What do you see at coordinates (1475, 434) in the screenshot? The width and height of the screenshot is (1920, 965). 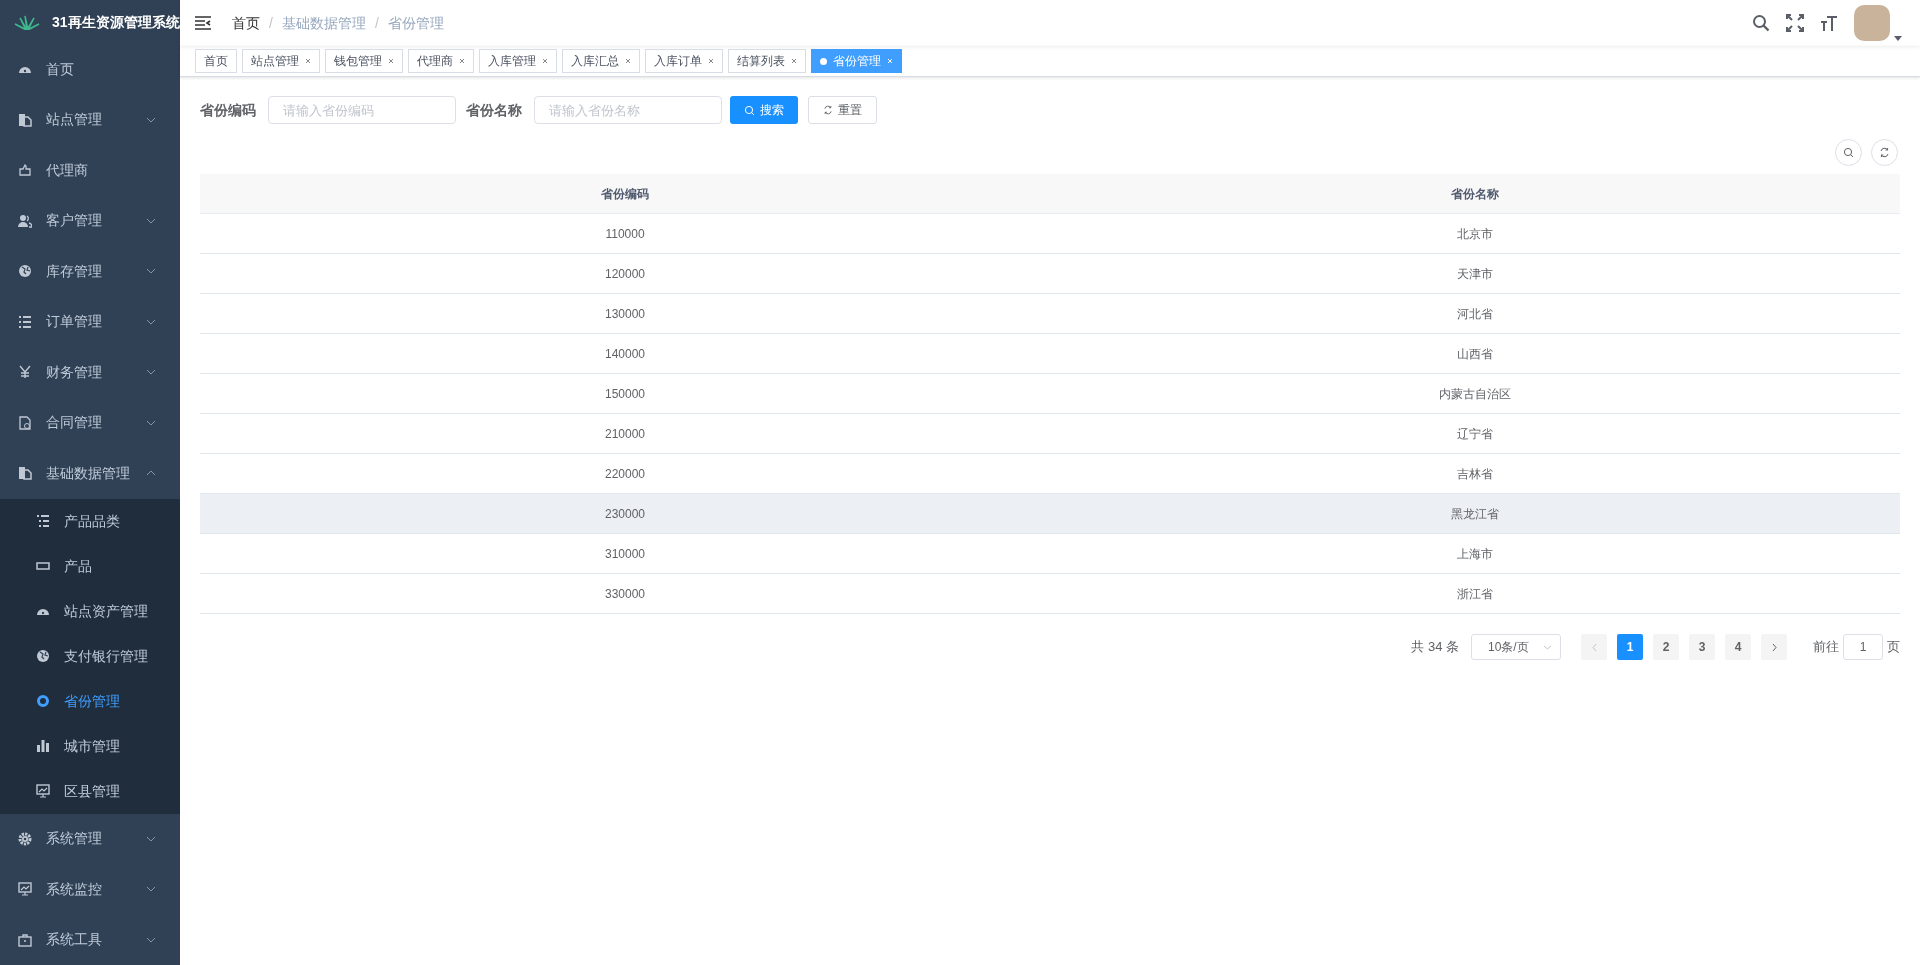 I see `table-cell-text: 辽宁省` at bounding box center [1475, 434].